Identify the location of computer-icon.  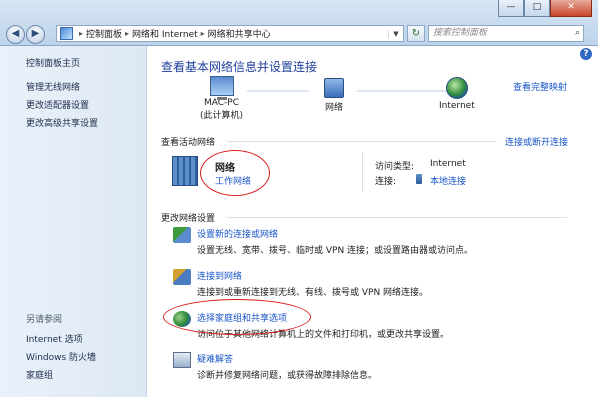
(221, 88).